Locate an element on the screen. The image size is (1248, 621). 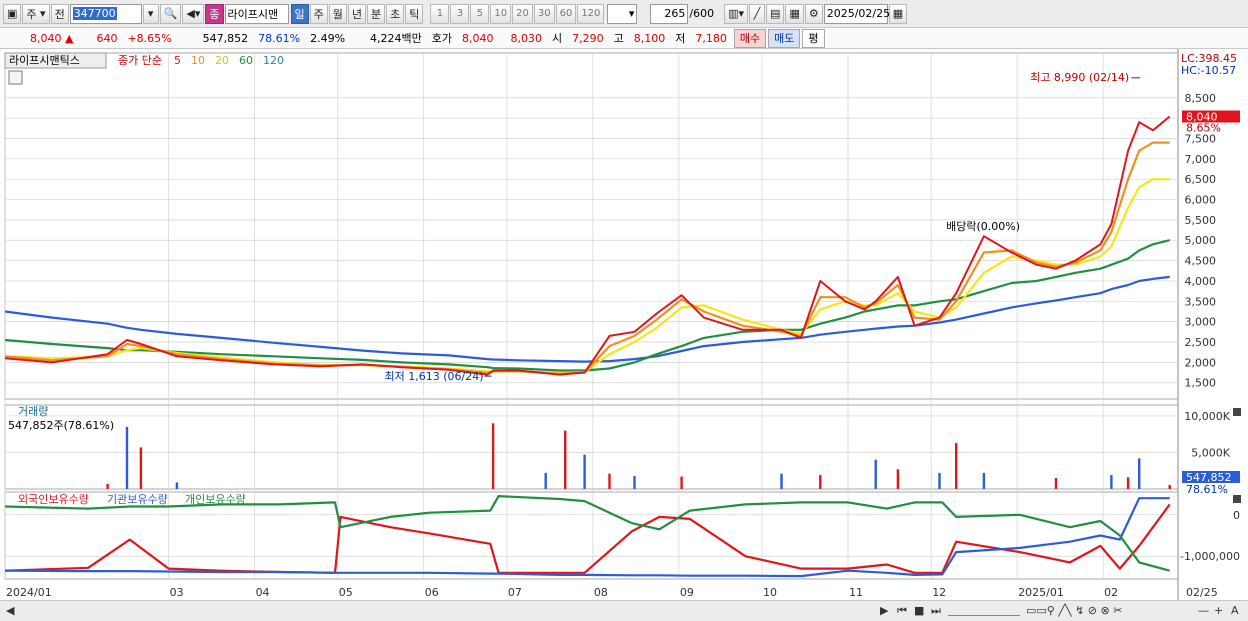
price-value: 8,040 is located at coordinates (46, 38).